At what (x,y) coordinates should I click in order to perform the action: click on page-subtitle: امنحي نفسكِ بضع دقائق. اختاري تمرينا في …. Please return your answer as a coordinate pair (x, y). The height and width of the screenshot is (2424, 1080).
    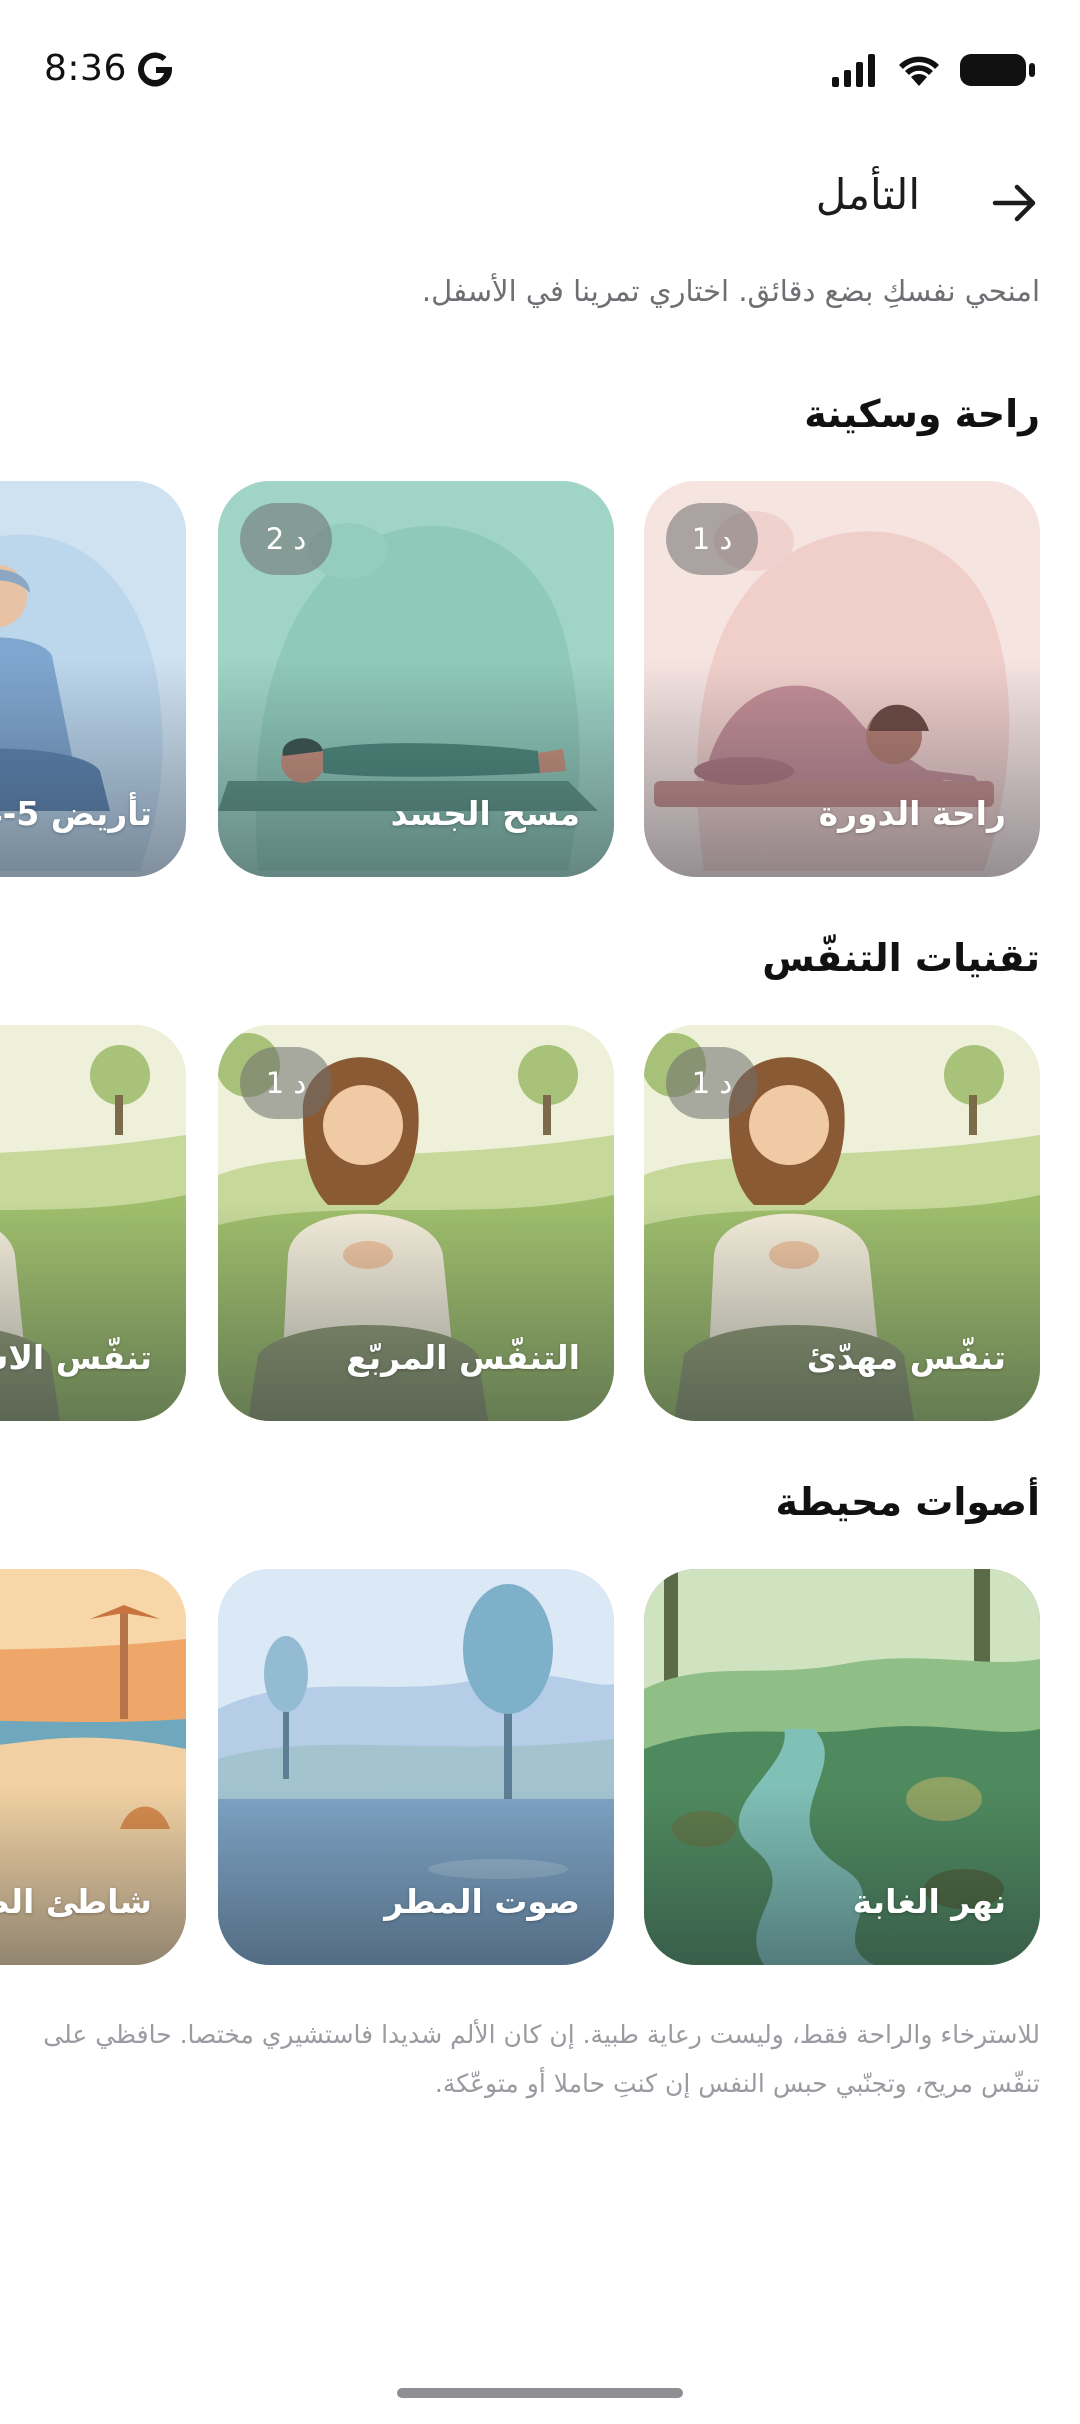
    Looking at the image, I should click on (730, 291).